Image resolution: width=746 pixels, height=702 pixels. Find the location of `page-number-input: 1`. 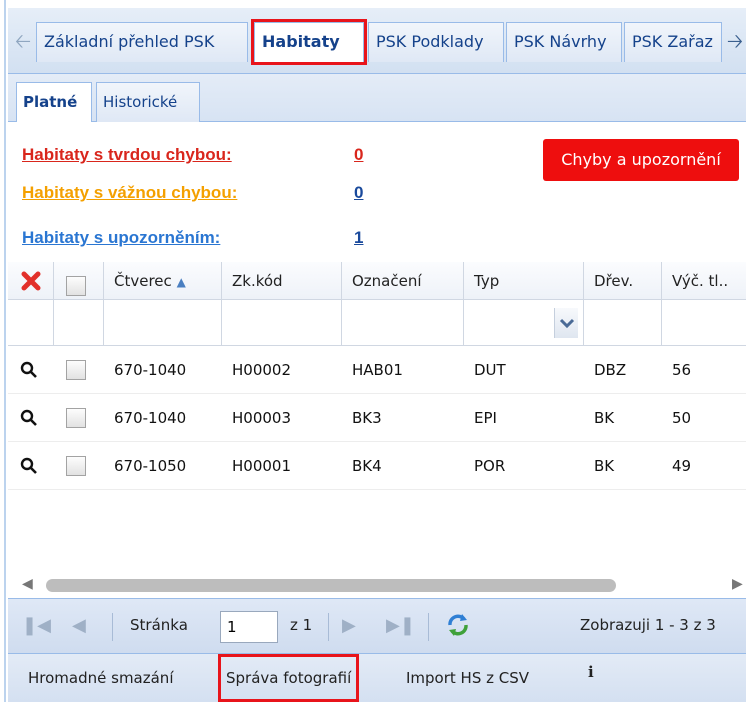

page-number-input: 1 is located at coordinates (249, 627).